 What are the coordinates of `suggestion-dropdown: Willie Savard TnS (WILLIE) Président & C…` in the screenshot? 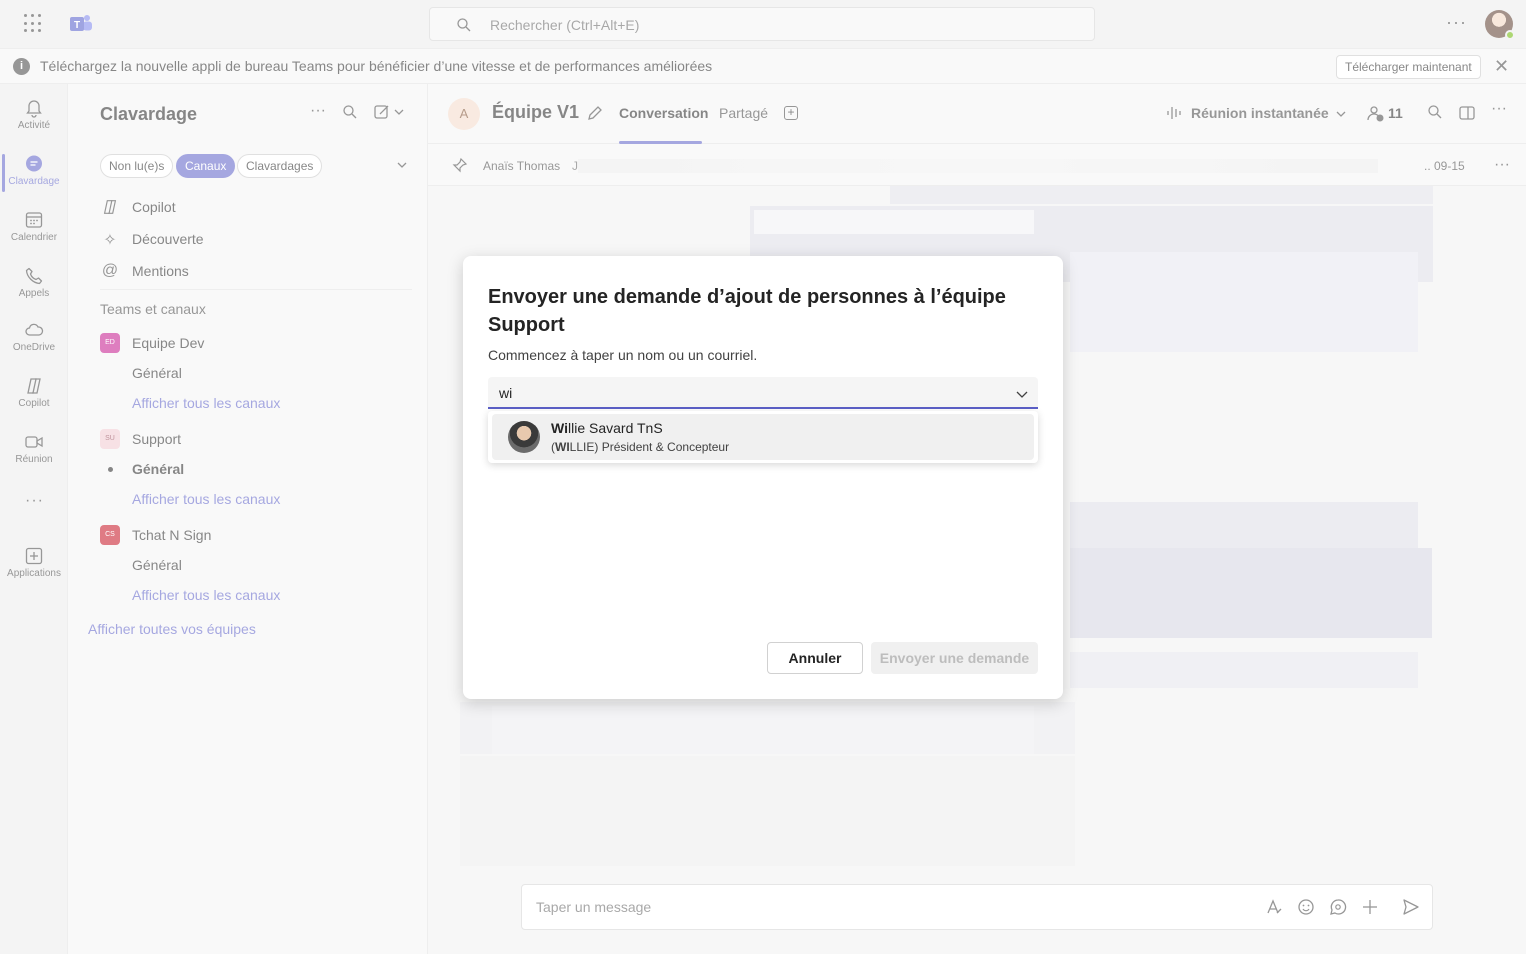 It's located at (763, 437).